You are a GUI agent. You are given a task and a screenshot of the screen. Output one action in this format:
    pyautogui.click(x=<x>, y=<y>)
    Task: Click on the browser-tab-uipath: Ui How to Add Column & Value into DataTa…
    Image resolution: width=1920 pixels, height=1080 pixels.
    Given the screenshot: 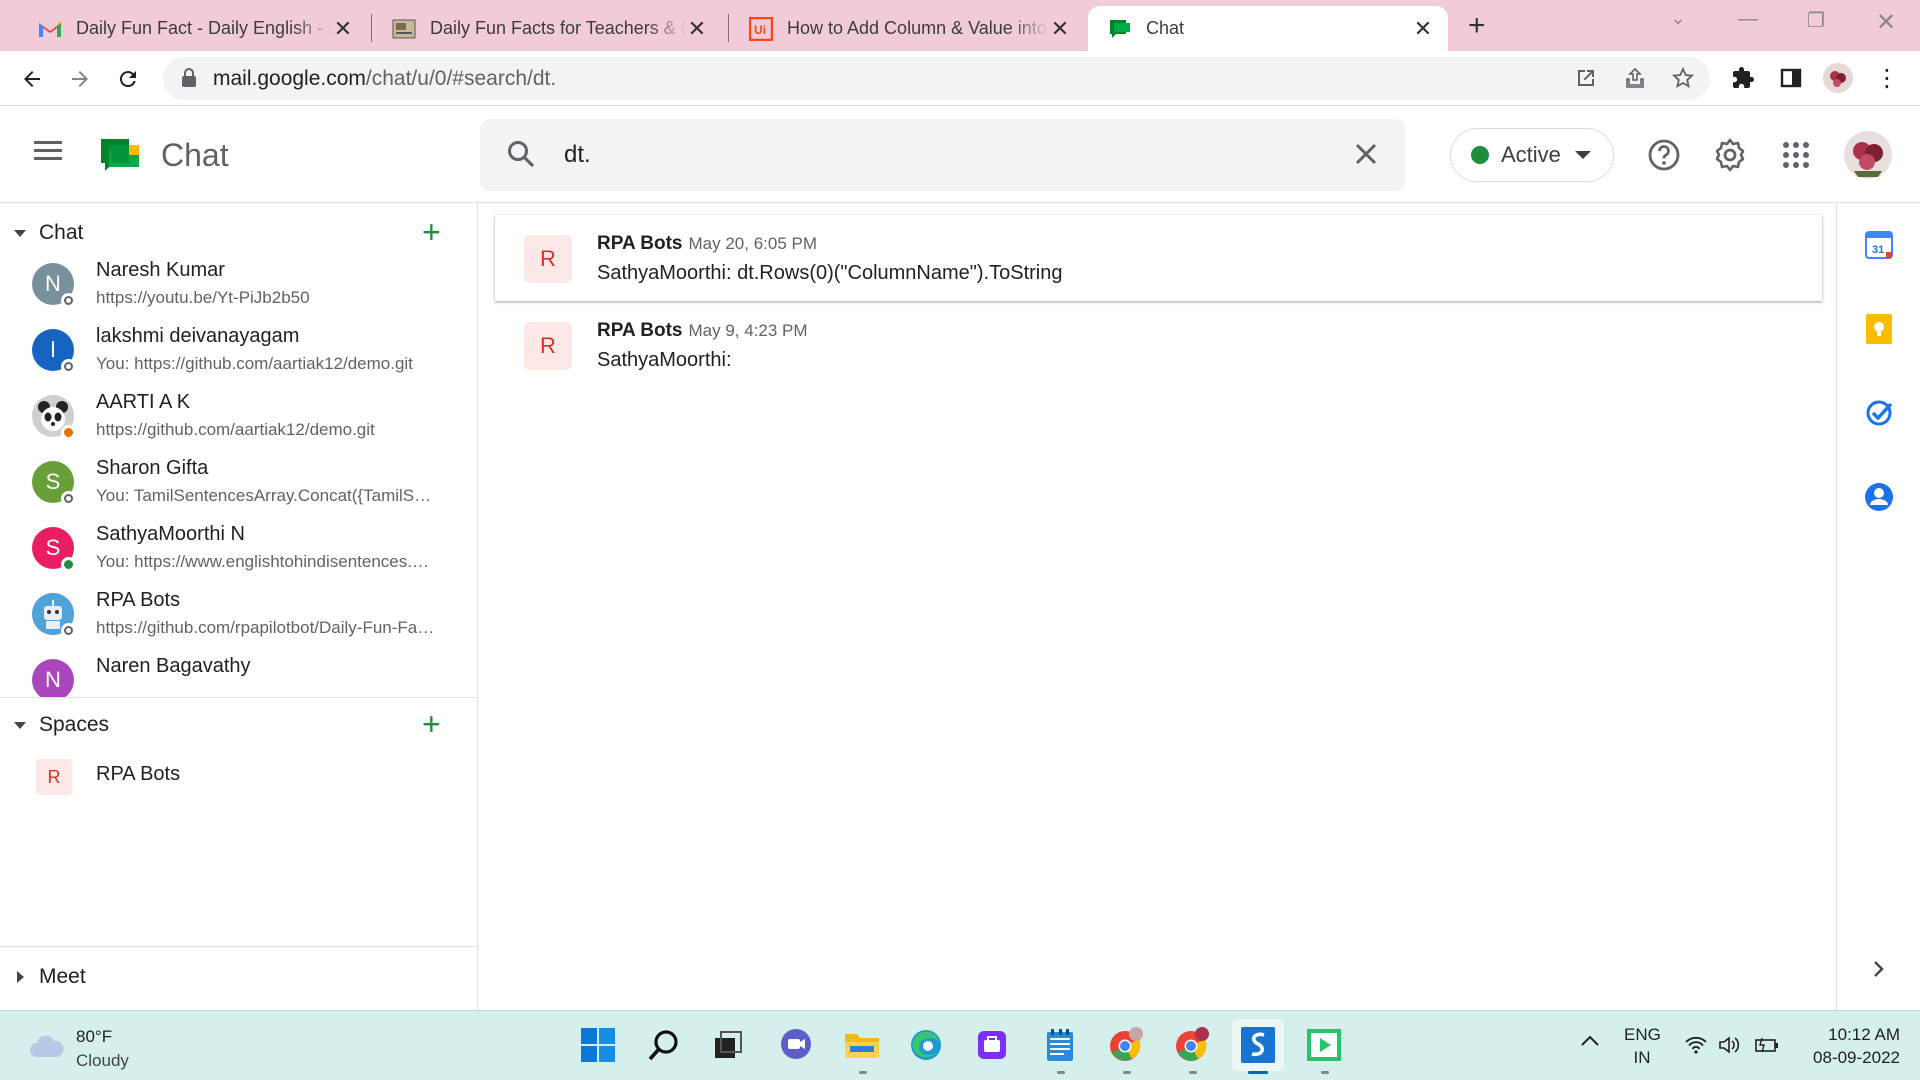 What is the action you would take?
    pyautogui.click(x=907, y=28)
    